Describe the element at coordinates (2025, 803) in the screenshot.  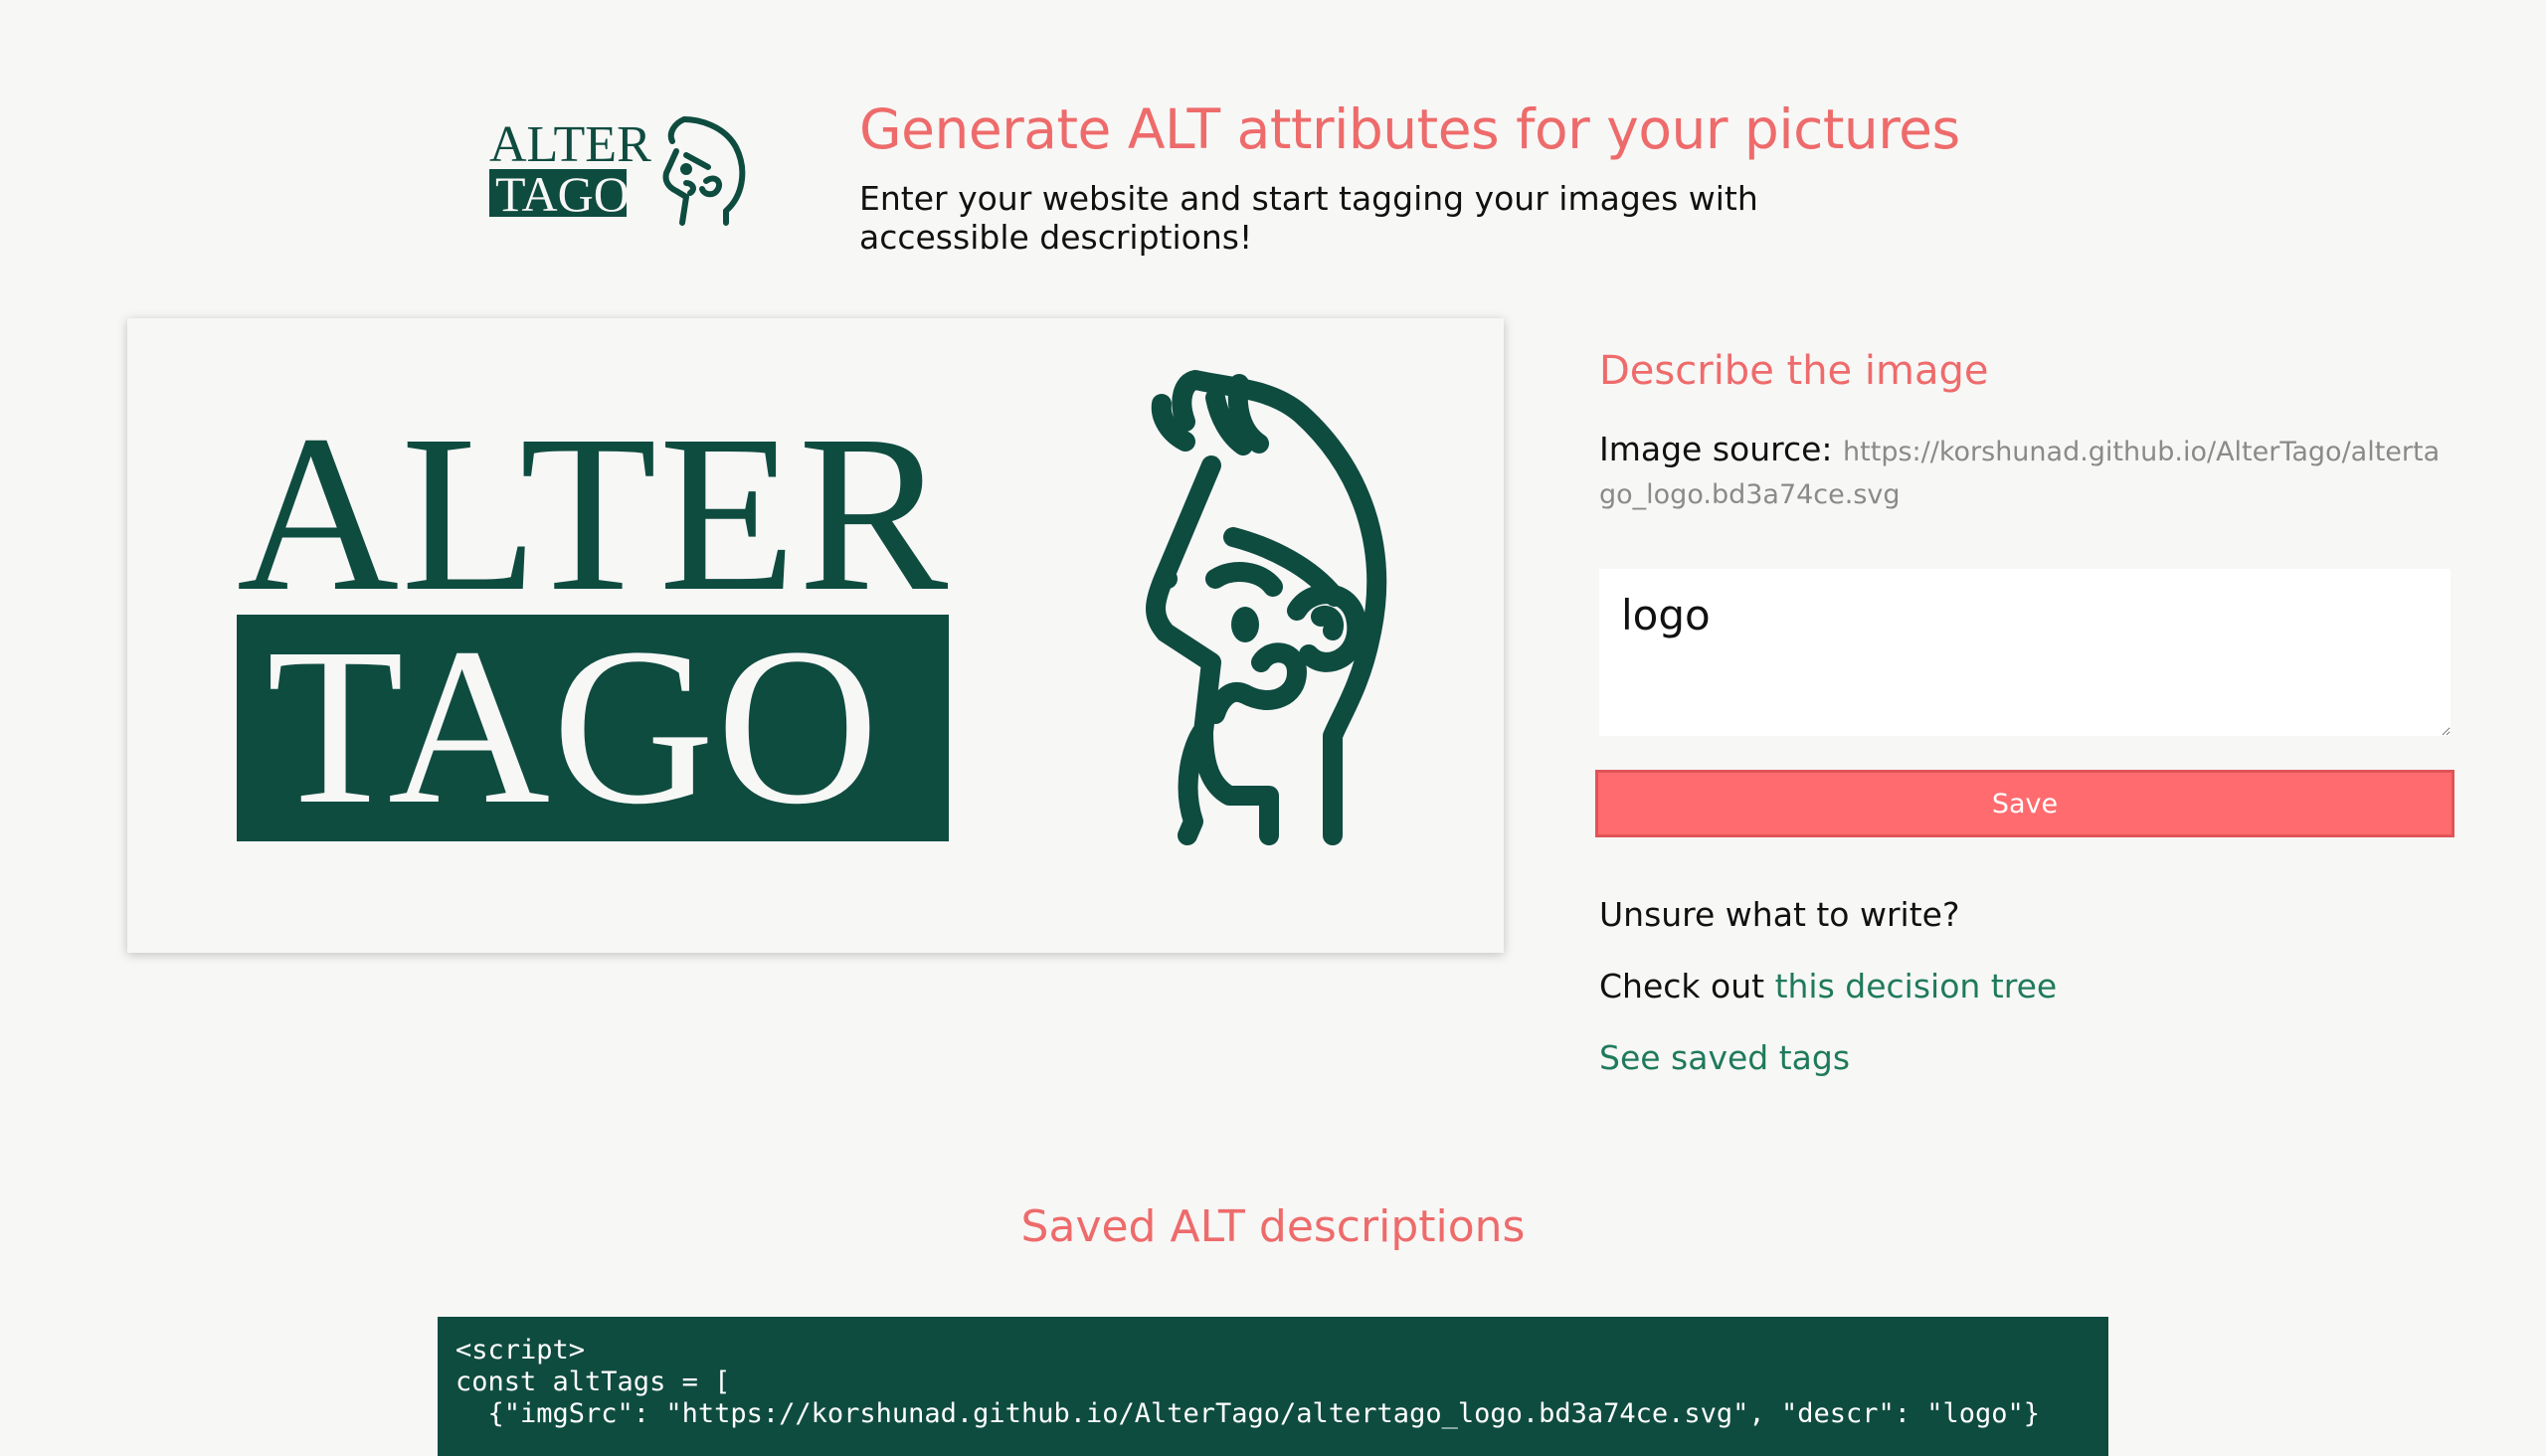
I see `save-button: Save` at that location.